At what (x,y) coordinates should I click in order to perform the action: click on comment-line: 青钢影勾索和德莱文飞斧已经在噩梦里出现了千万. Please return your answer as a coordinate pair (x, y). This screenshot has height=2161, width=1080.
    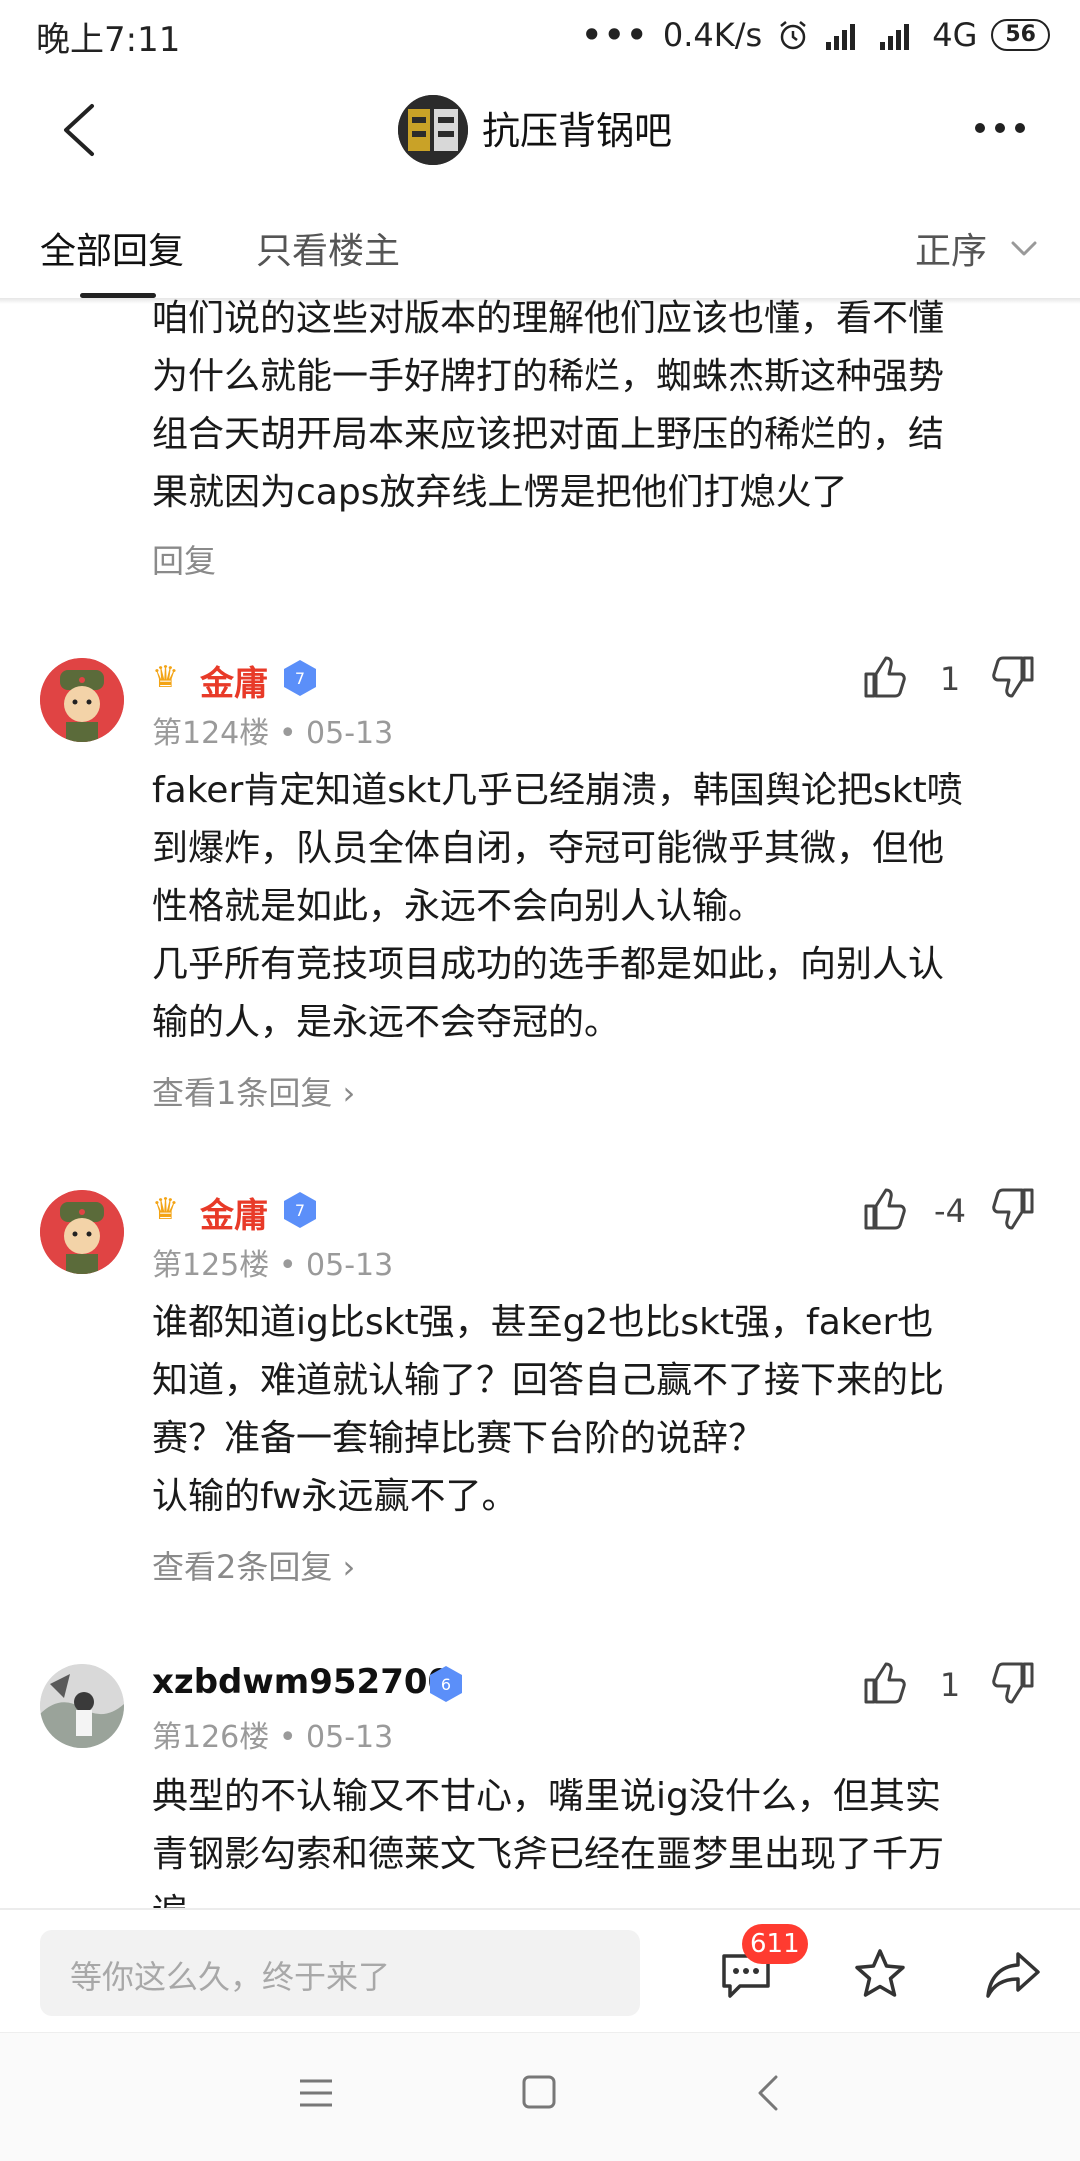
    Looking at the image, I should click on (548, 1854).